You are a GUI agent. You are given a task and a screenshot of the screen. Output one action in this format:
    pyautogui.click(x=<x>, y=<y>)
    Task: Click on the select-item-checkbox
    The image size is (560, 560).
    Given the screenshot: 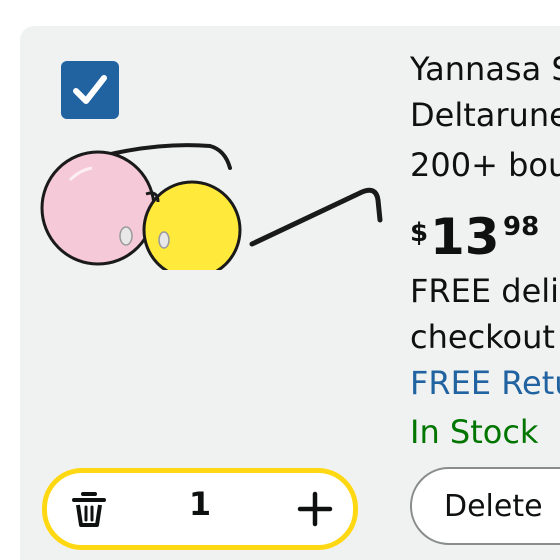 What is the action you would take?
    pyautogui.click(x=90, y=90)
    